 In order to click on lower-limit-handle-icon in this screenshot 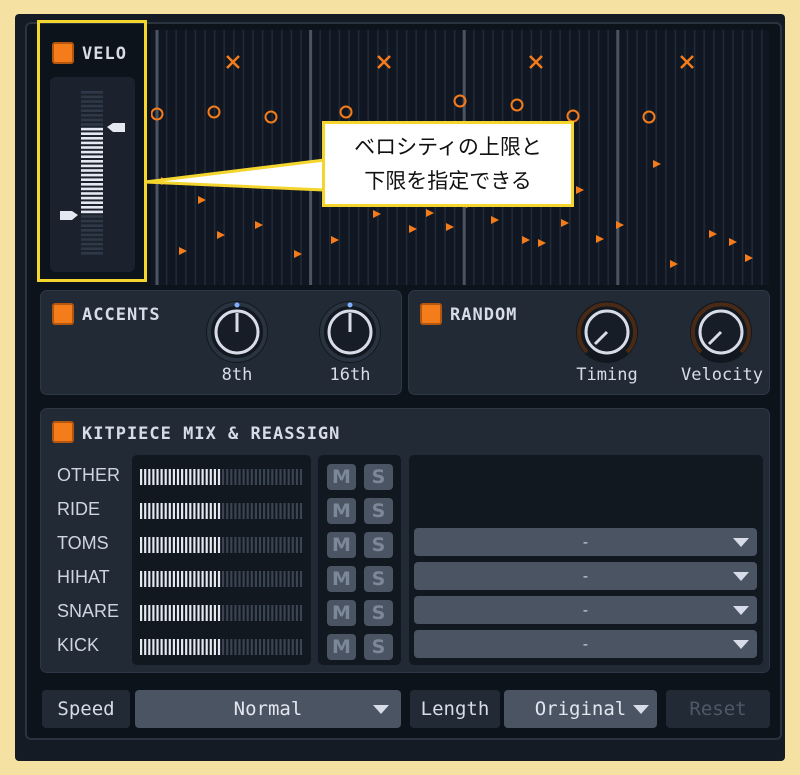, I will do `click(69, 215)`.